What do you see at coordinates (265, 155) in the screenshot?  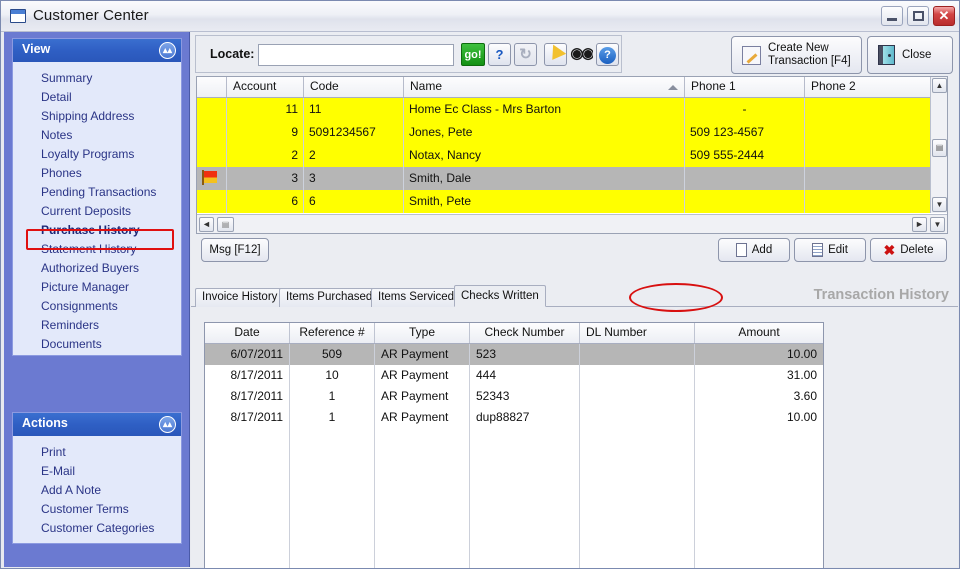 I see `cell-account: 2` at bounding box center [265, 155].